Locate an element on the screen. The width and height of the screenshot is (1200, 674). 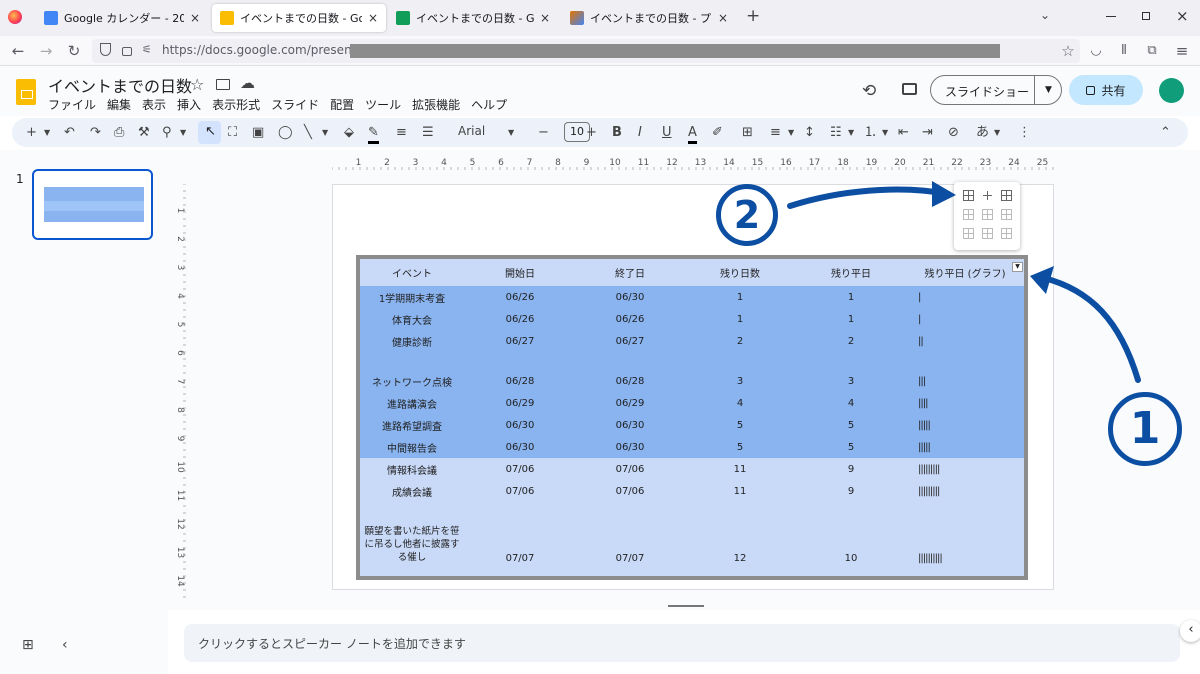
marker-2-label: 2 is located at coordinates (747, 215).